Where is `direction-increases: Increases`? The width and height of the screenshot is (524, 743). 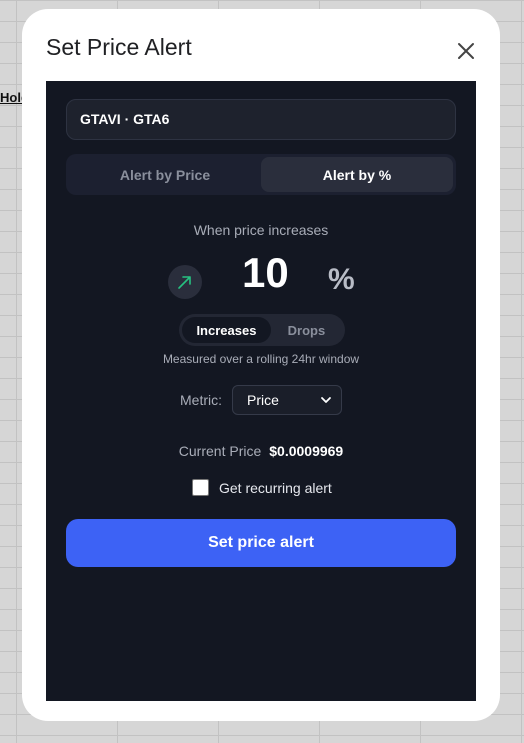 direction-increases: Increases is located at coordinates (226, 330).